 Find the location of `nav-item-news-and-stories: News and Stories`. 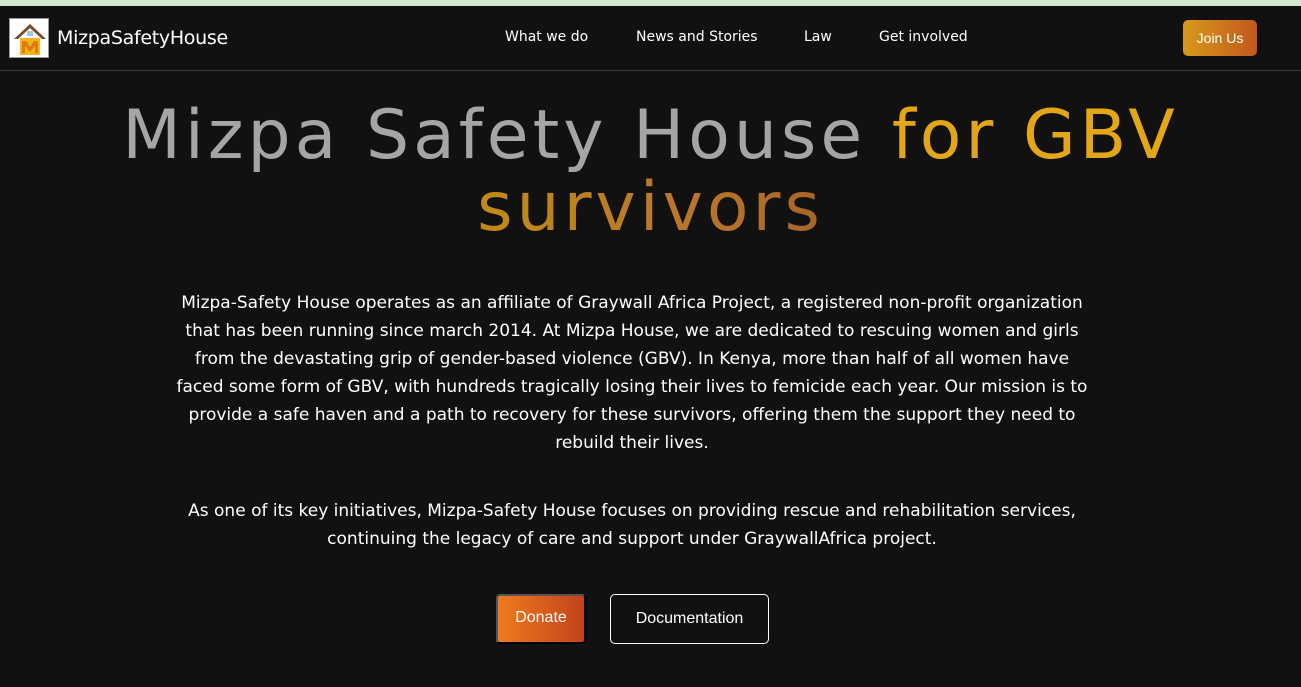

nav-item-news-and-stories: News and Stories is located at coordinates (697, 37).